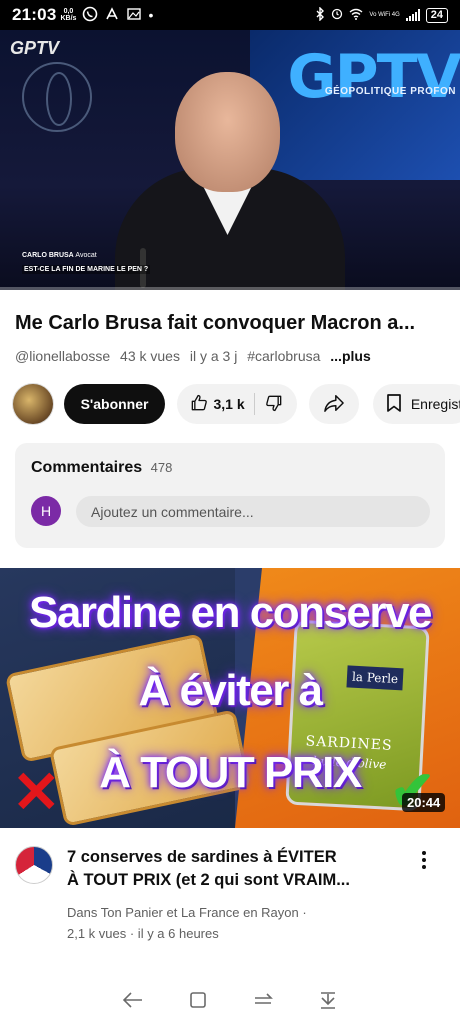 The width and height of the screenshot is (460, 1024). Describe the element at coordinates (263, 1000) in the screenshot. I see `recents-icon` at that location.